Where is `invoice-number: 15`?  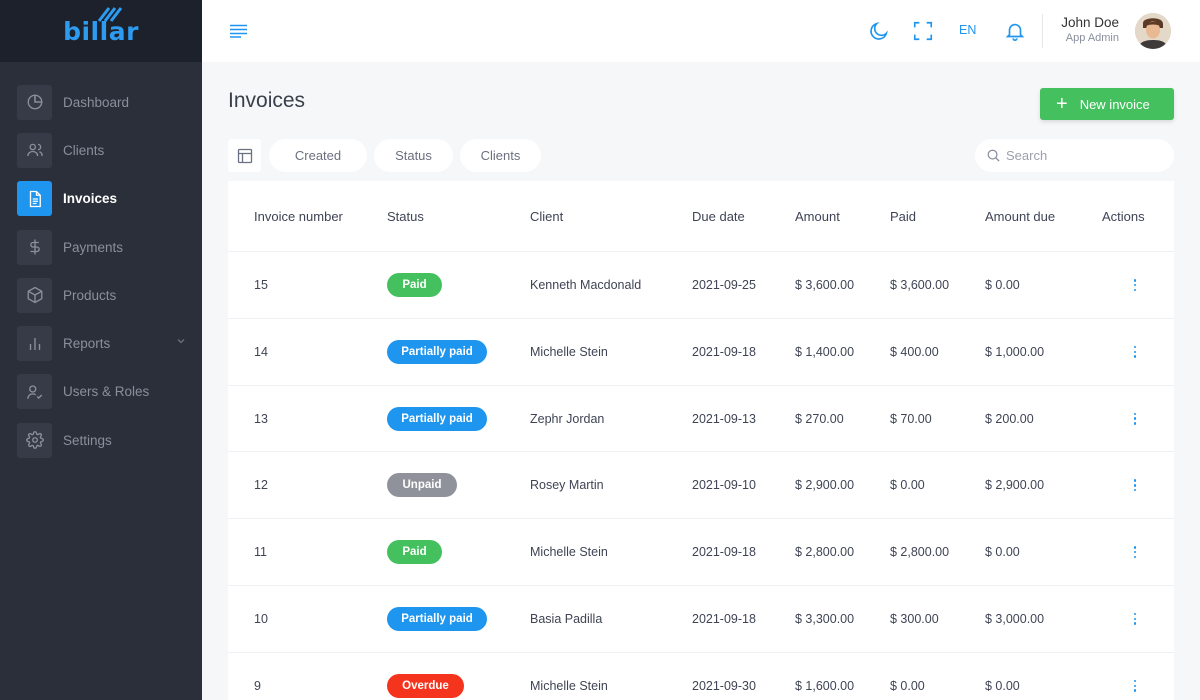 invoice-number: 15 is located at coordinates (261, 285).